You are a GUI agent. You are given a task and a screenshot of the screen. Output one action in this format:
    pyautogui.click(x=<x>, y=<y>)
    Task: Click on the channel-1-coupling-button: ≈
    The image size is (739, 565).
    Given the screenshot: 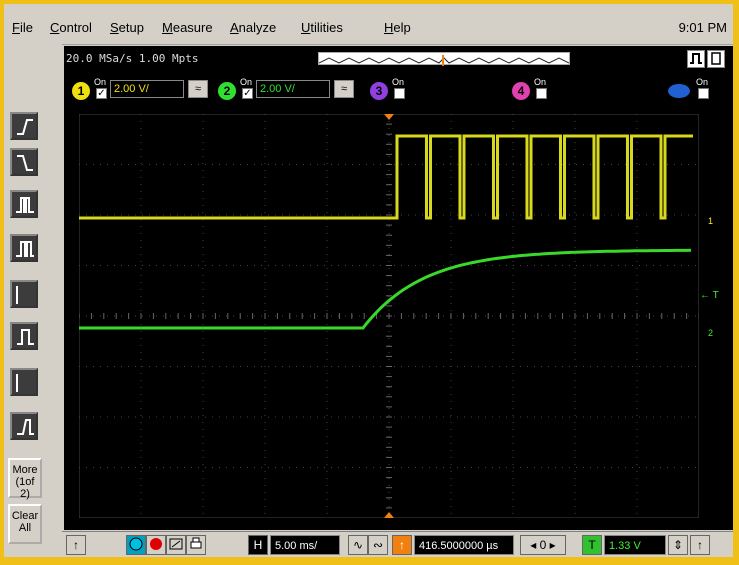 What is the action you would take?
    pyautogui.click(x=198, y=89)
    